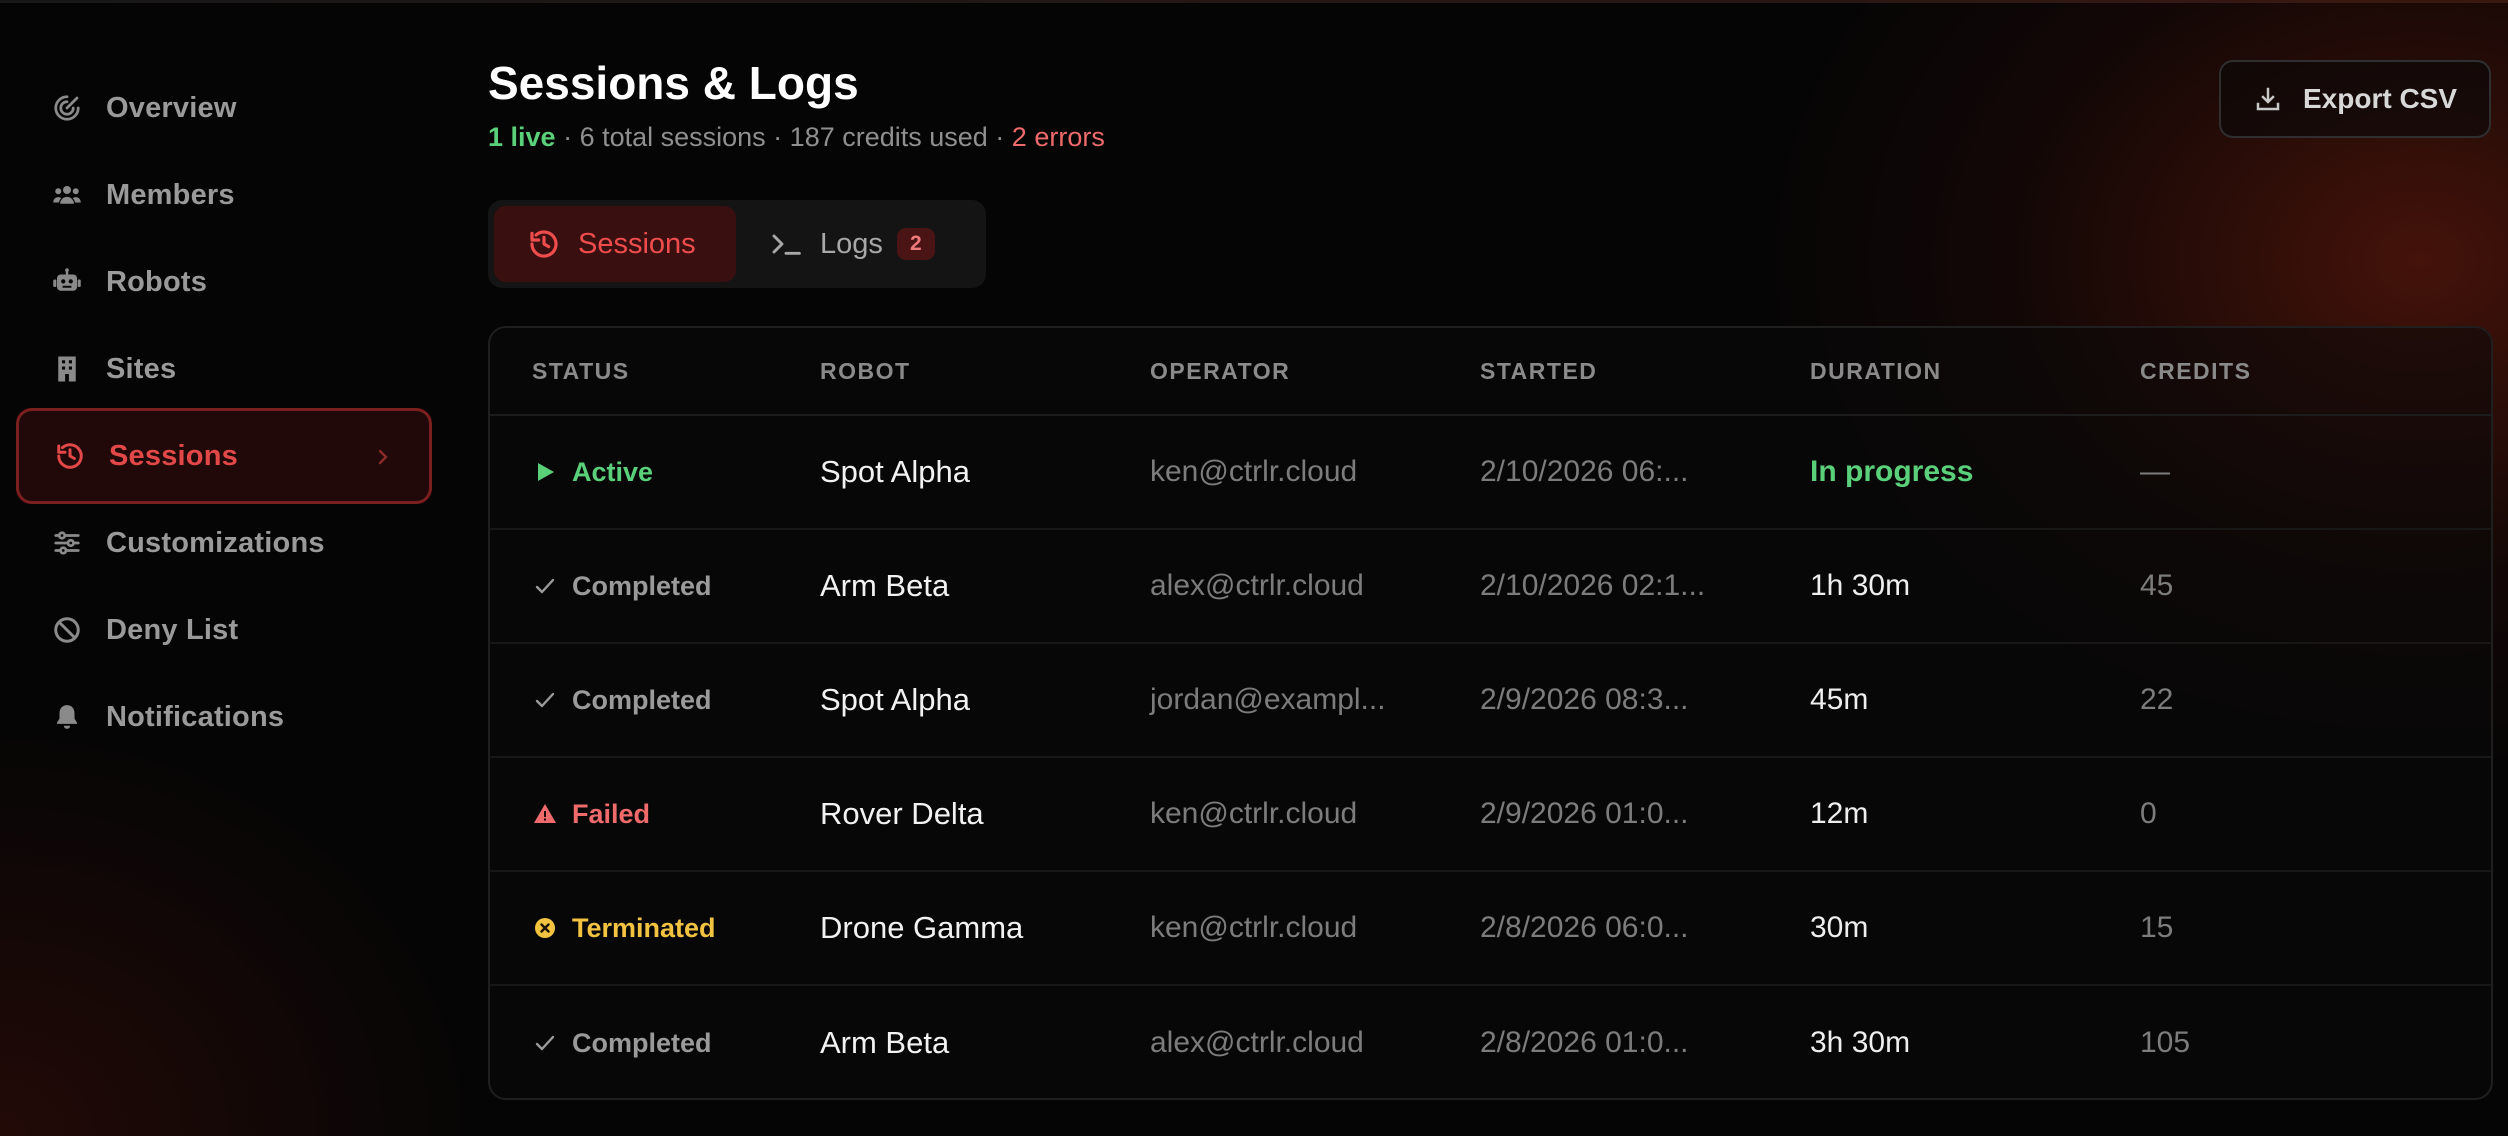 Image resolution: width=2508 pixels, height=1136 pixels. I want to click on status-cell: Terminated, so click(655, 928).